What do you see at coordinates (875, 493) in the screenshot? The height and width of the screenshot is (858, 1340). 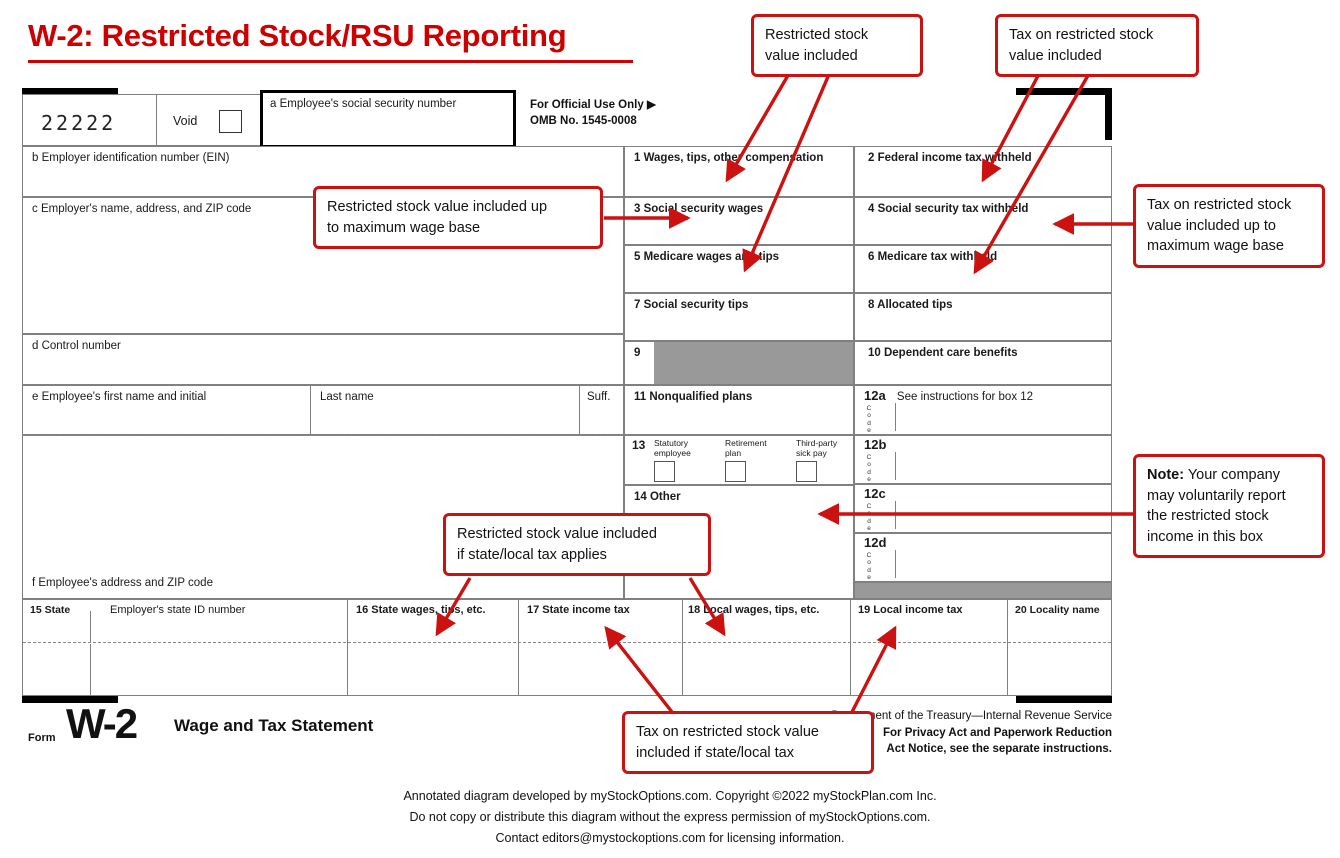 I see `box-12c-number: 12c` at bounding box center [875, 493].